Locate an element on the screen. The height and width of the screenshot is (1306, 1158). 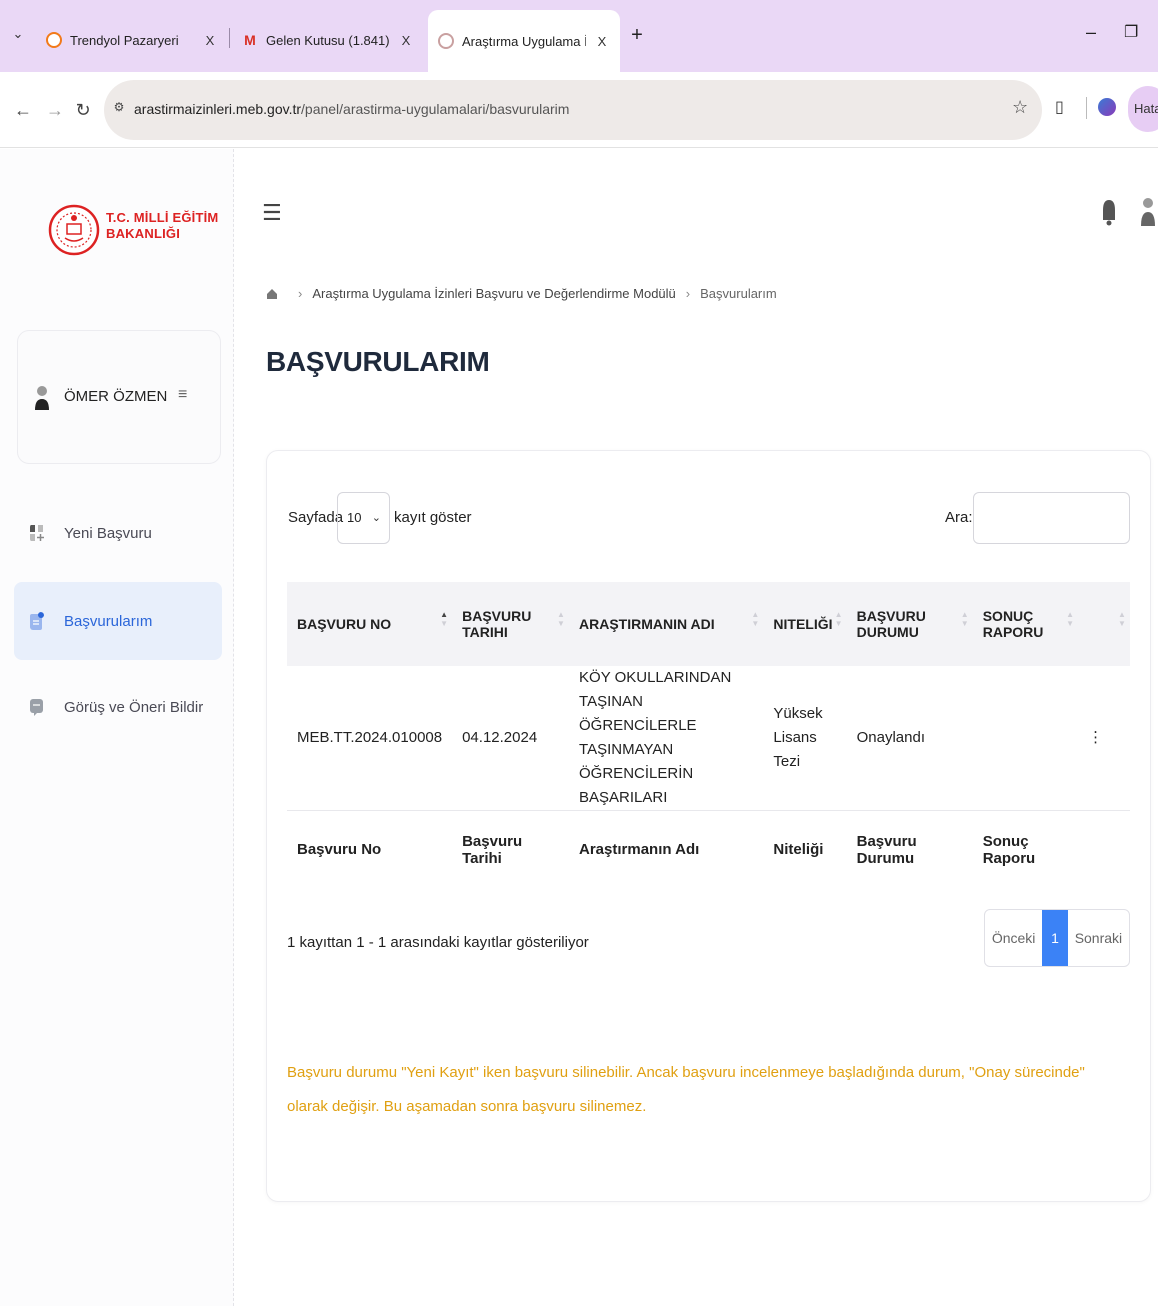
window-minimize-icon: – is located at coordinates (1091, 32).